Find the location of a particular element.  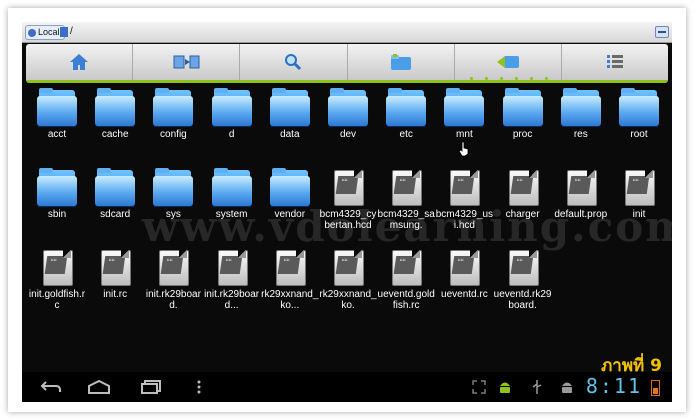

folder-item: cache is located at coordinates (115, 114).